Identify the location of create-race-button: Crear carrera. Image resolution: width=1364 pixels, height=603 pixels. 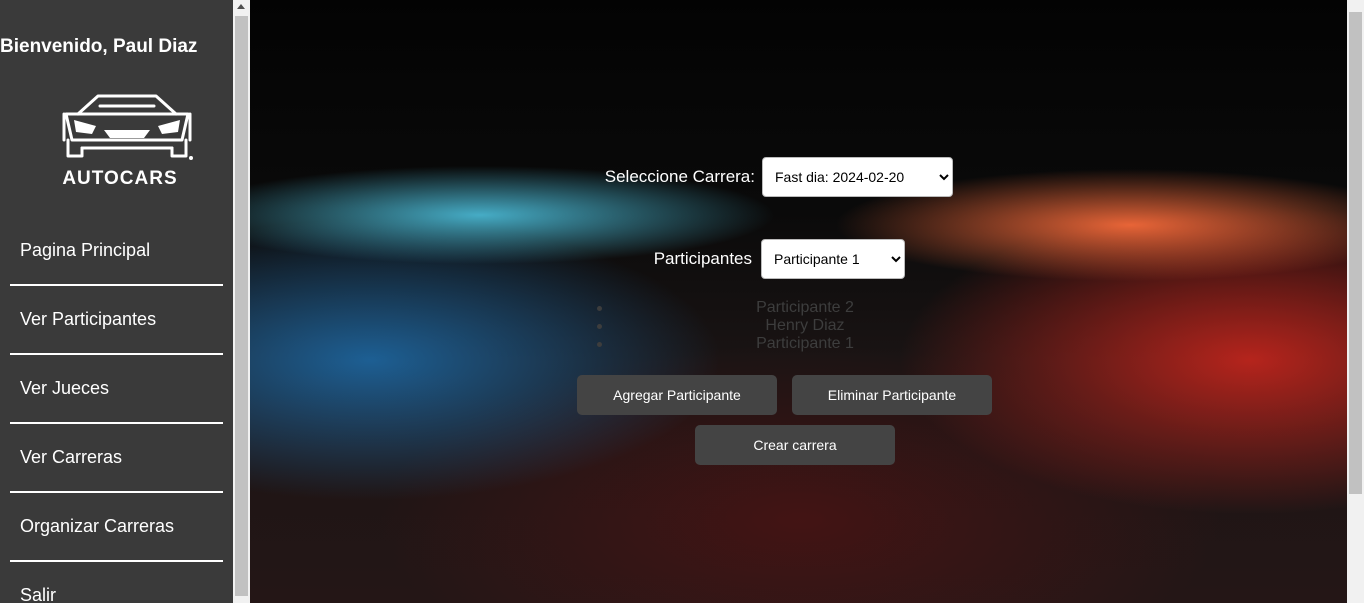
(795, 445).